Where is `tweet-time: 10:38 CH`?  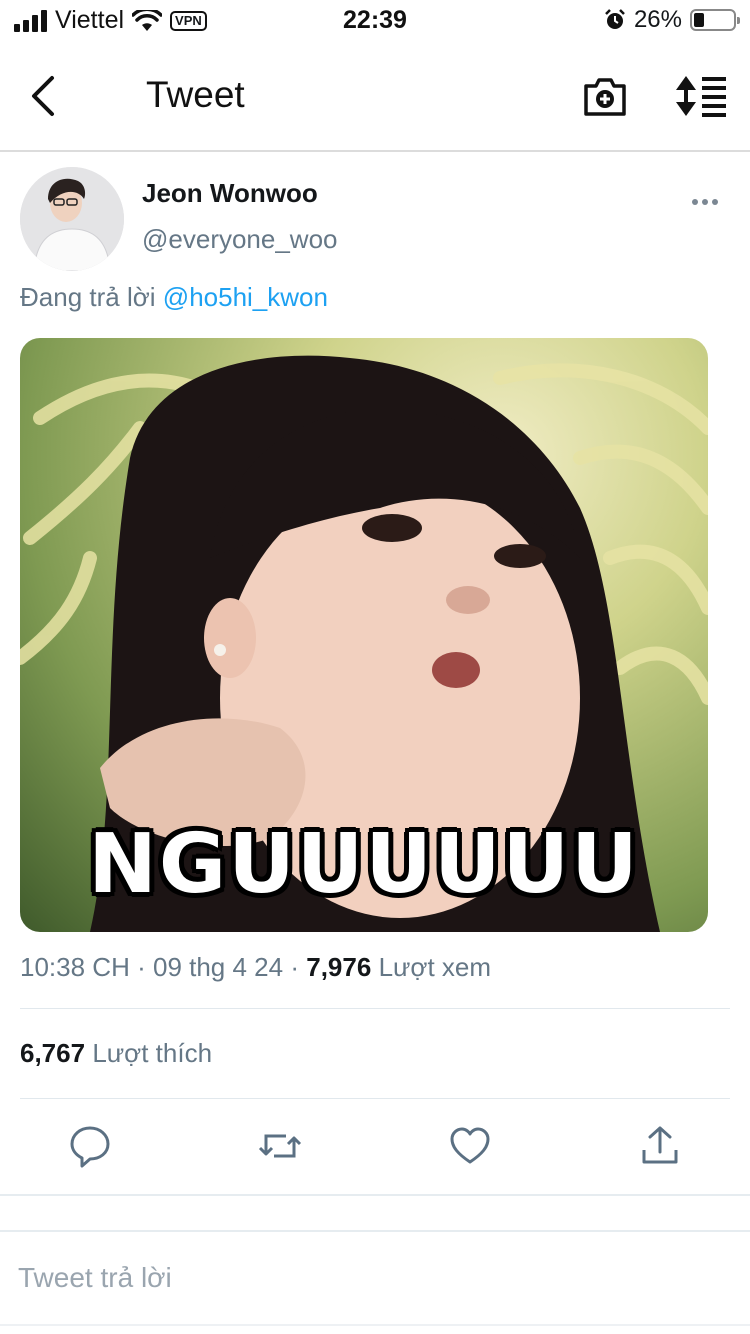 tweet-time: 10:38 CH is located at coordinates (75, 967).